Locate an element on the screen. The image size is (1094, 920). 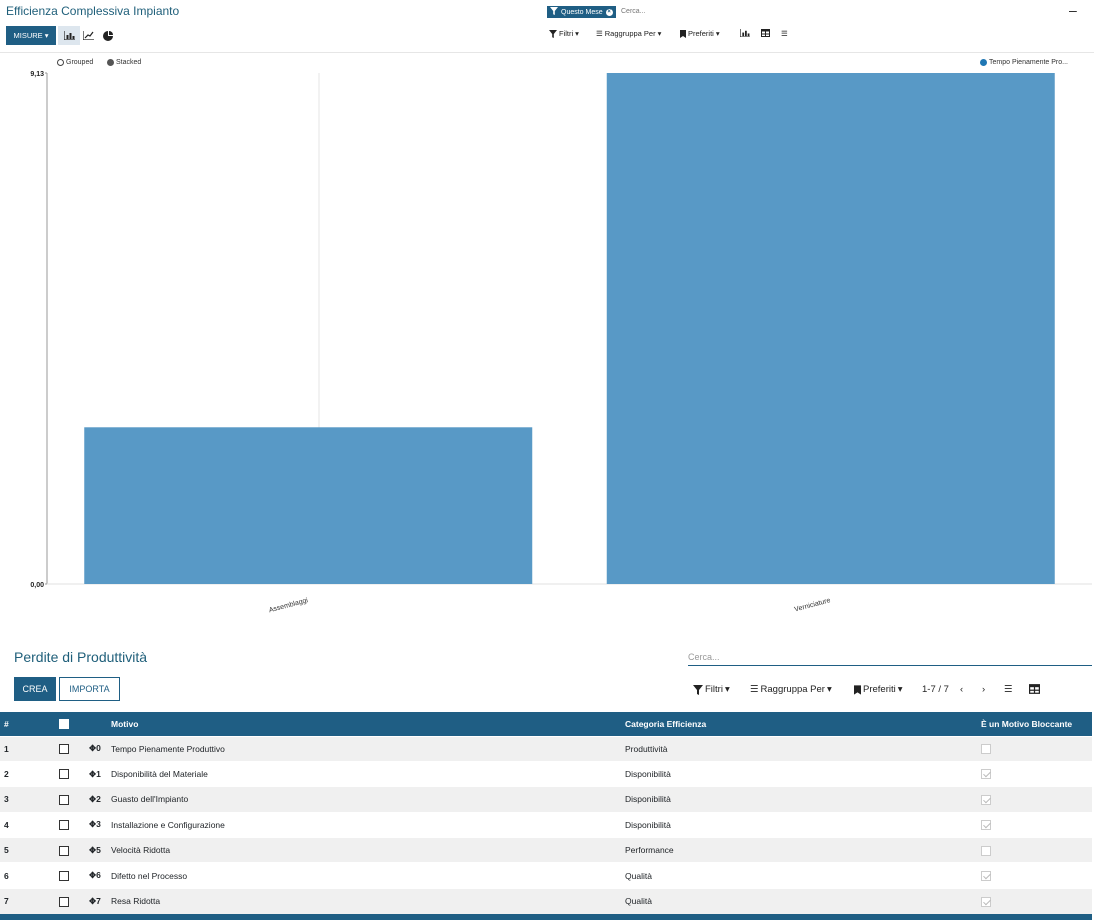
pager-value: 1-7 / 7 is located at coordinates (935, 689).